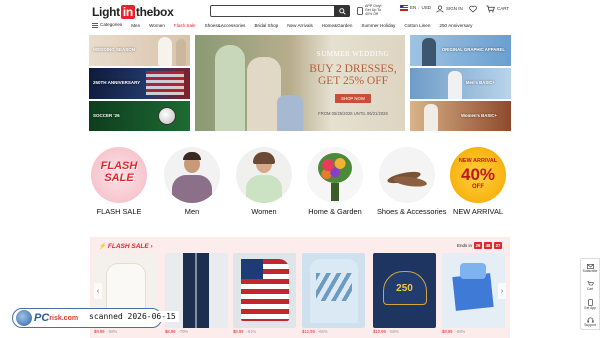 Image resolution: width=600 pixels, height=338 pixels. What do you see at coordinates (502, 291) in the screenshot?
I see `carousel-next-button: ›` at bounding box center [502, 291].